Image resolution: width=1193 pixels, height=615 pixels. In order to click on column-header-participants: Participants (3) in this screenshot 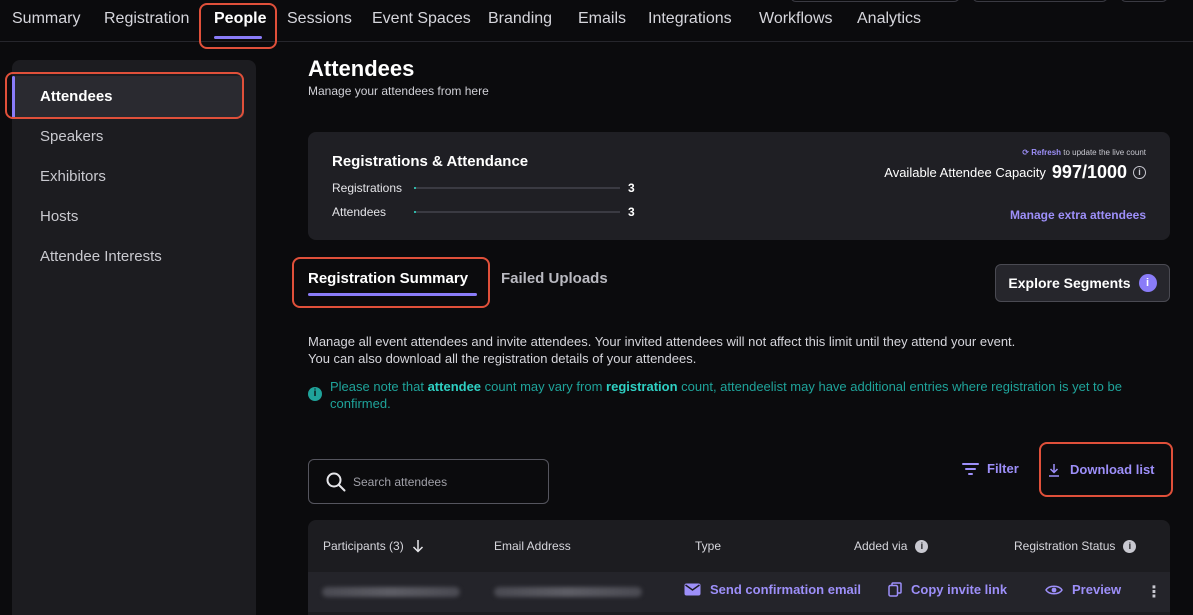, I will do `click(373, 546)`.